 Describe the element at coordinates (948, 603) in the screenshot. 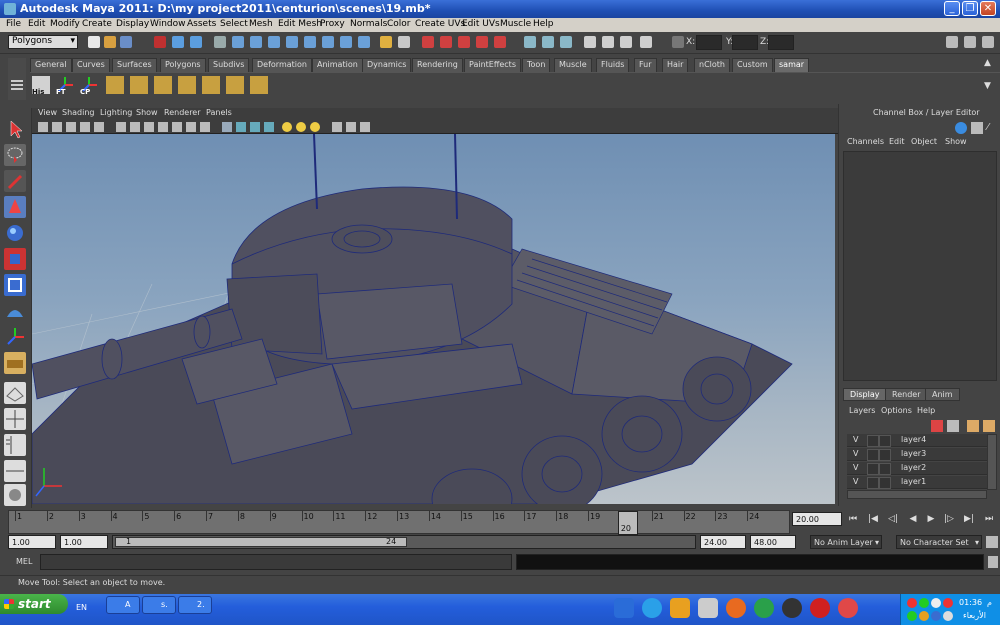

I see `tray-update-icon` at that location.